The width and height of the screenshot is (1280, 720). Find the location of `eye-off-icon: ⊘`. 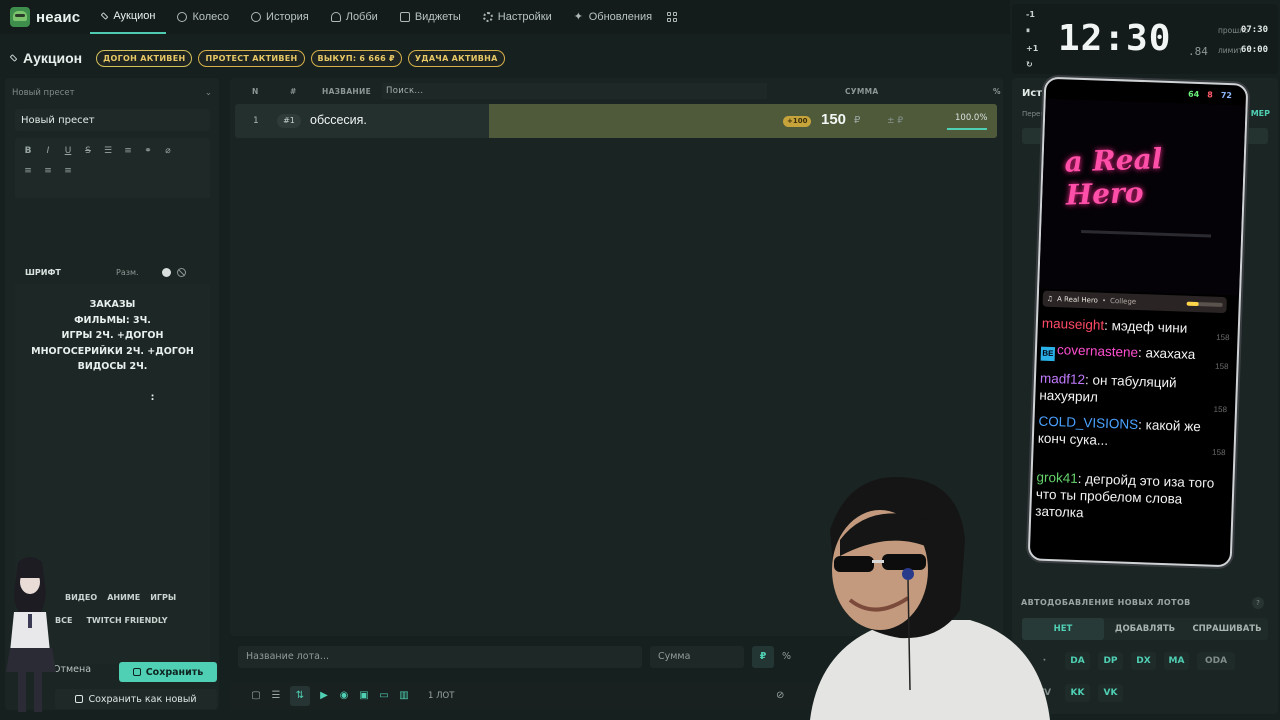

eye-off-icon: ⊘ is located at coordinates (780, 695).